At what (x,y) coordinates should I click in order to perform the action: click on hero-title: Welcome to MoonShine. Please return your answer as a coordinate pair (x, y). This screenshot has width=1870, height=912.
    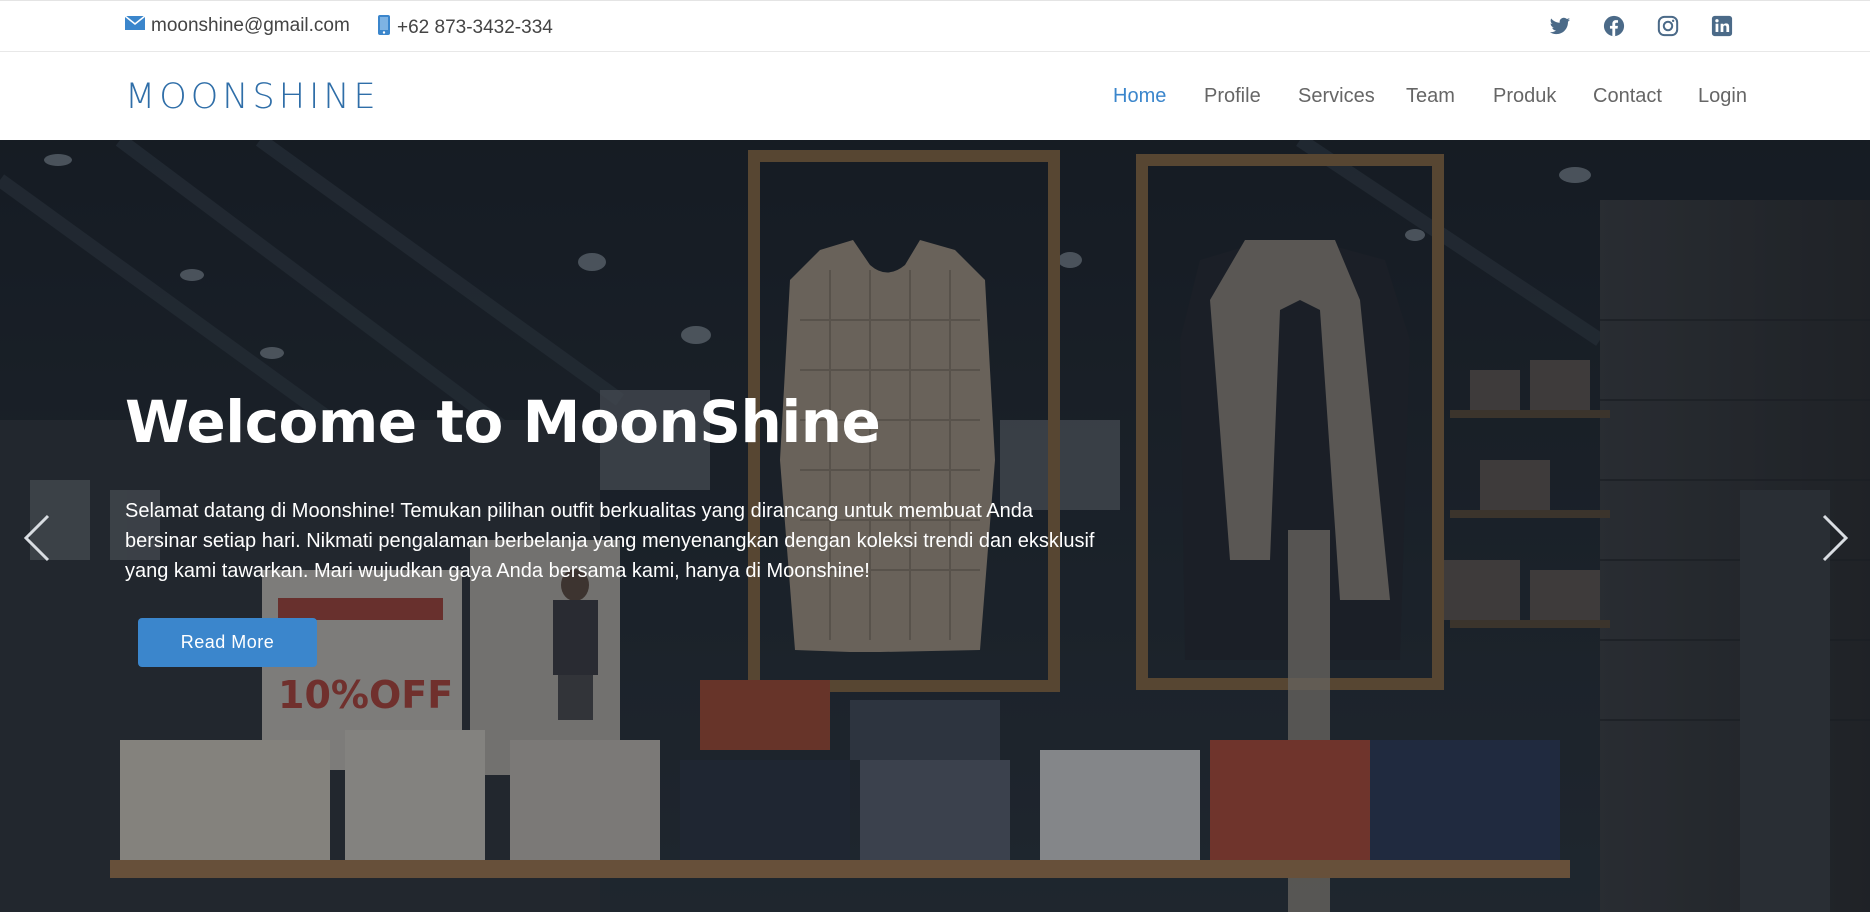
    Looking at the image, I should click on (503, 422).